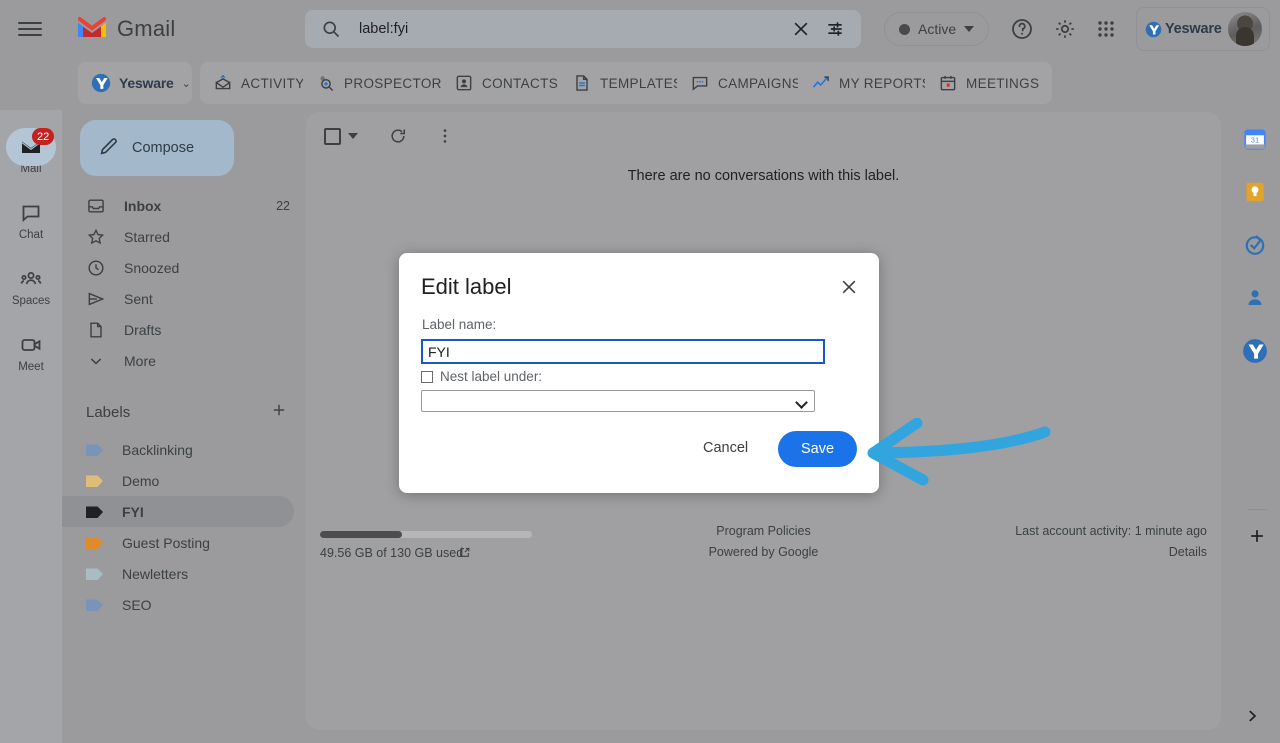  I want to click on label-name-caption: Label name:, so click(459, 324).